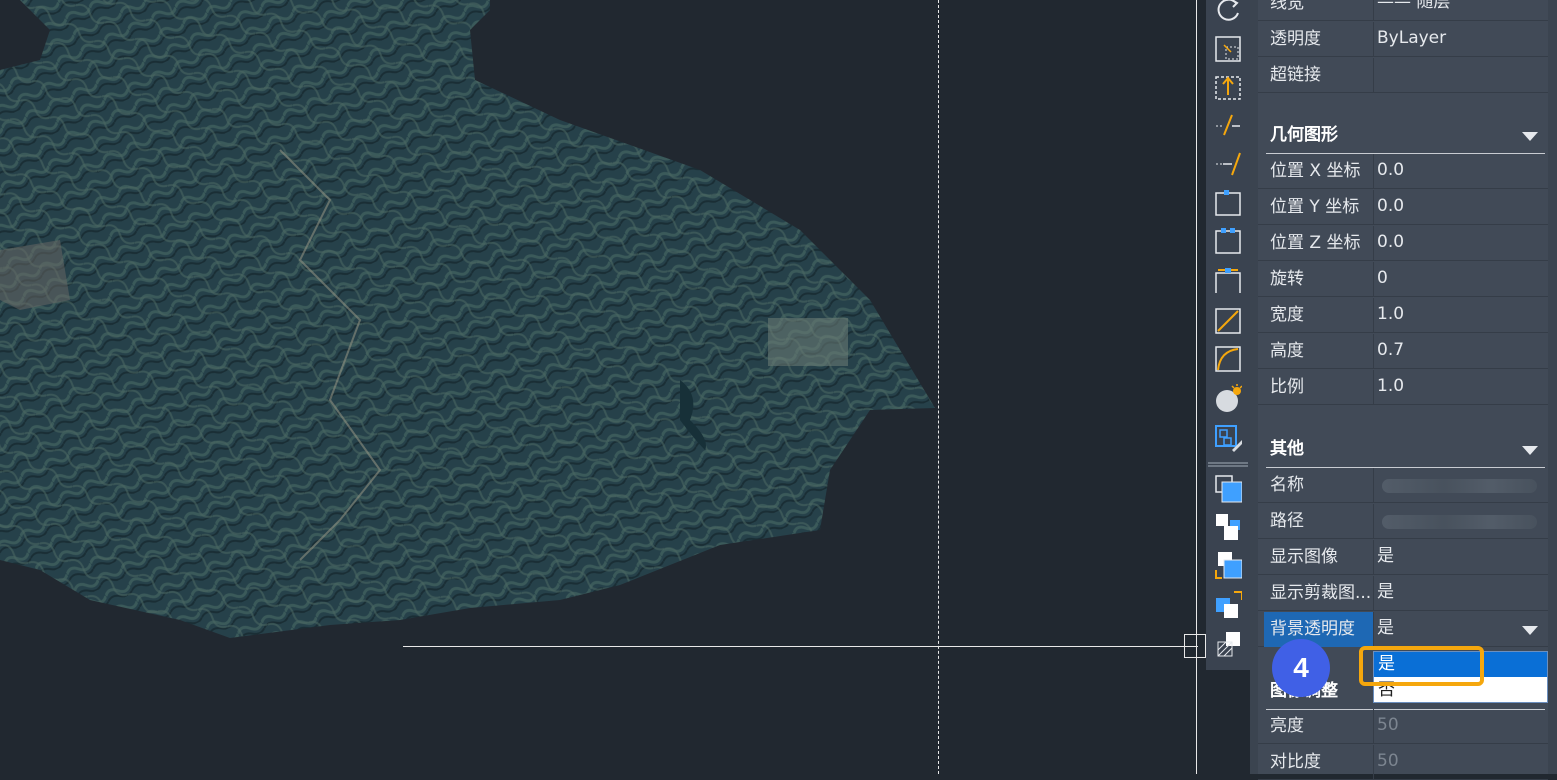  Describe the element at coordinates (1228, 605) in the screenshot. I see `send-under-icon` at that location.